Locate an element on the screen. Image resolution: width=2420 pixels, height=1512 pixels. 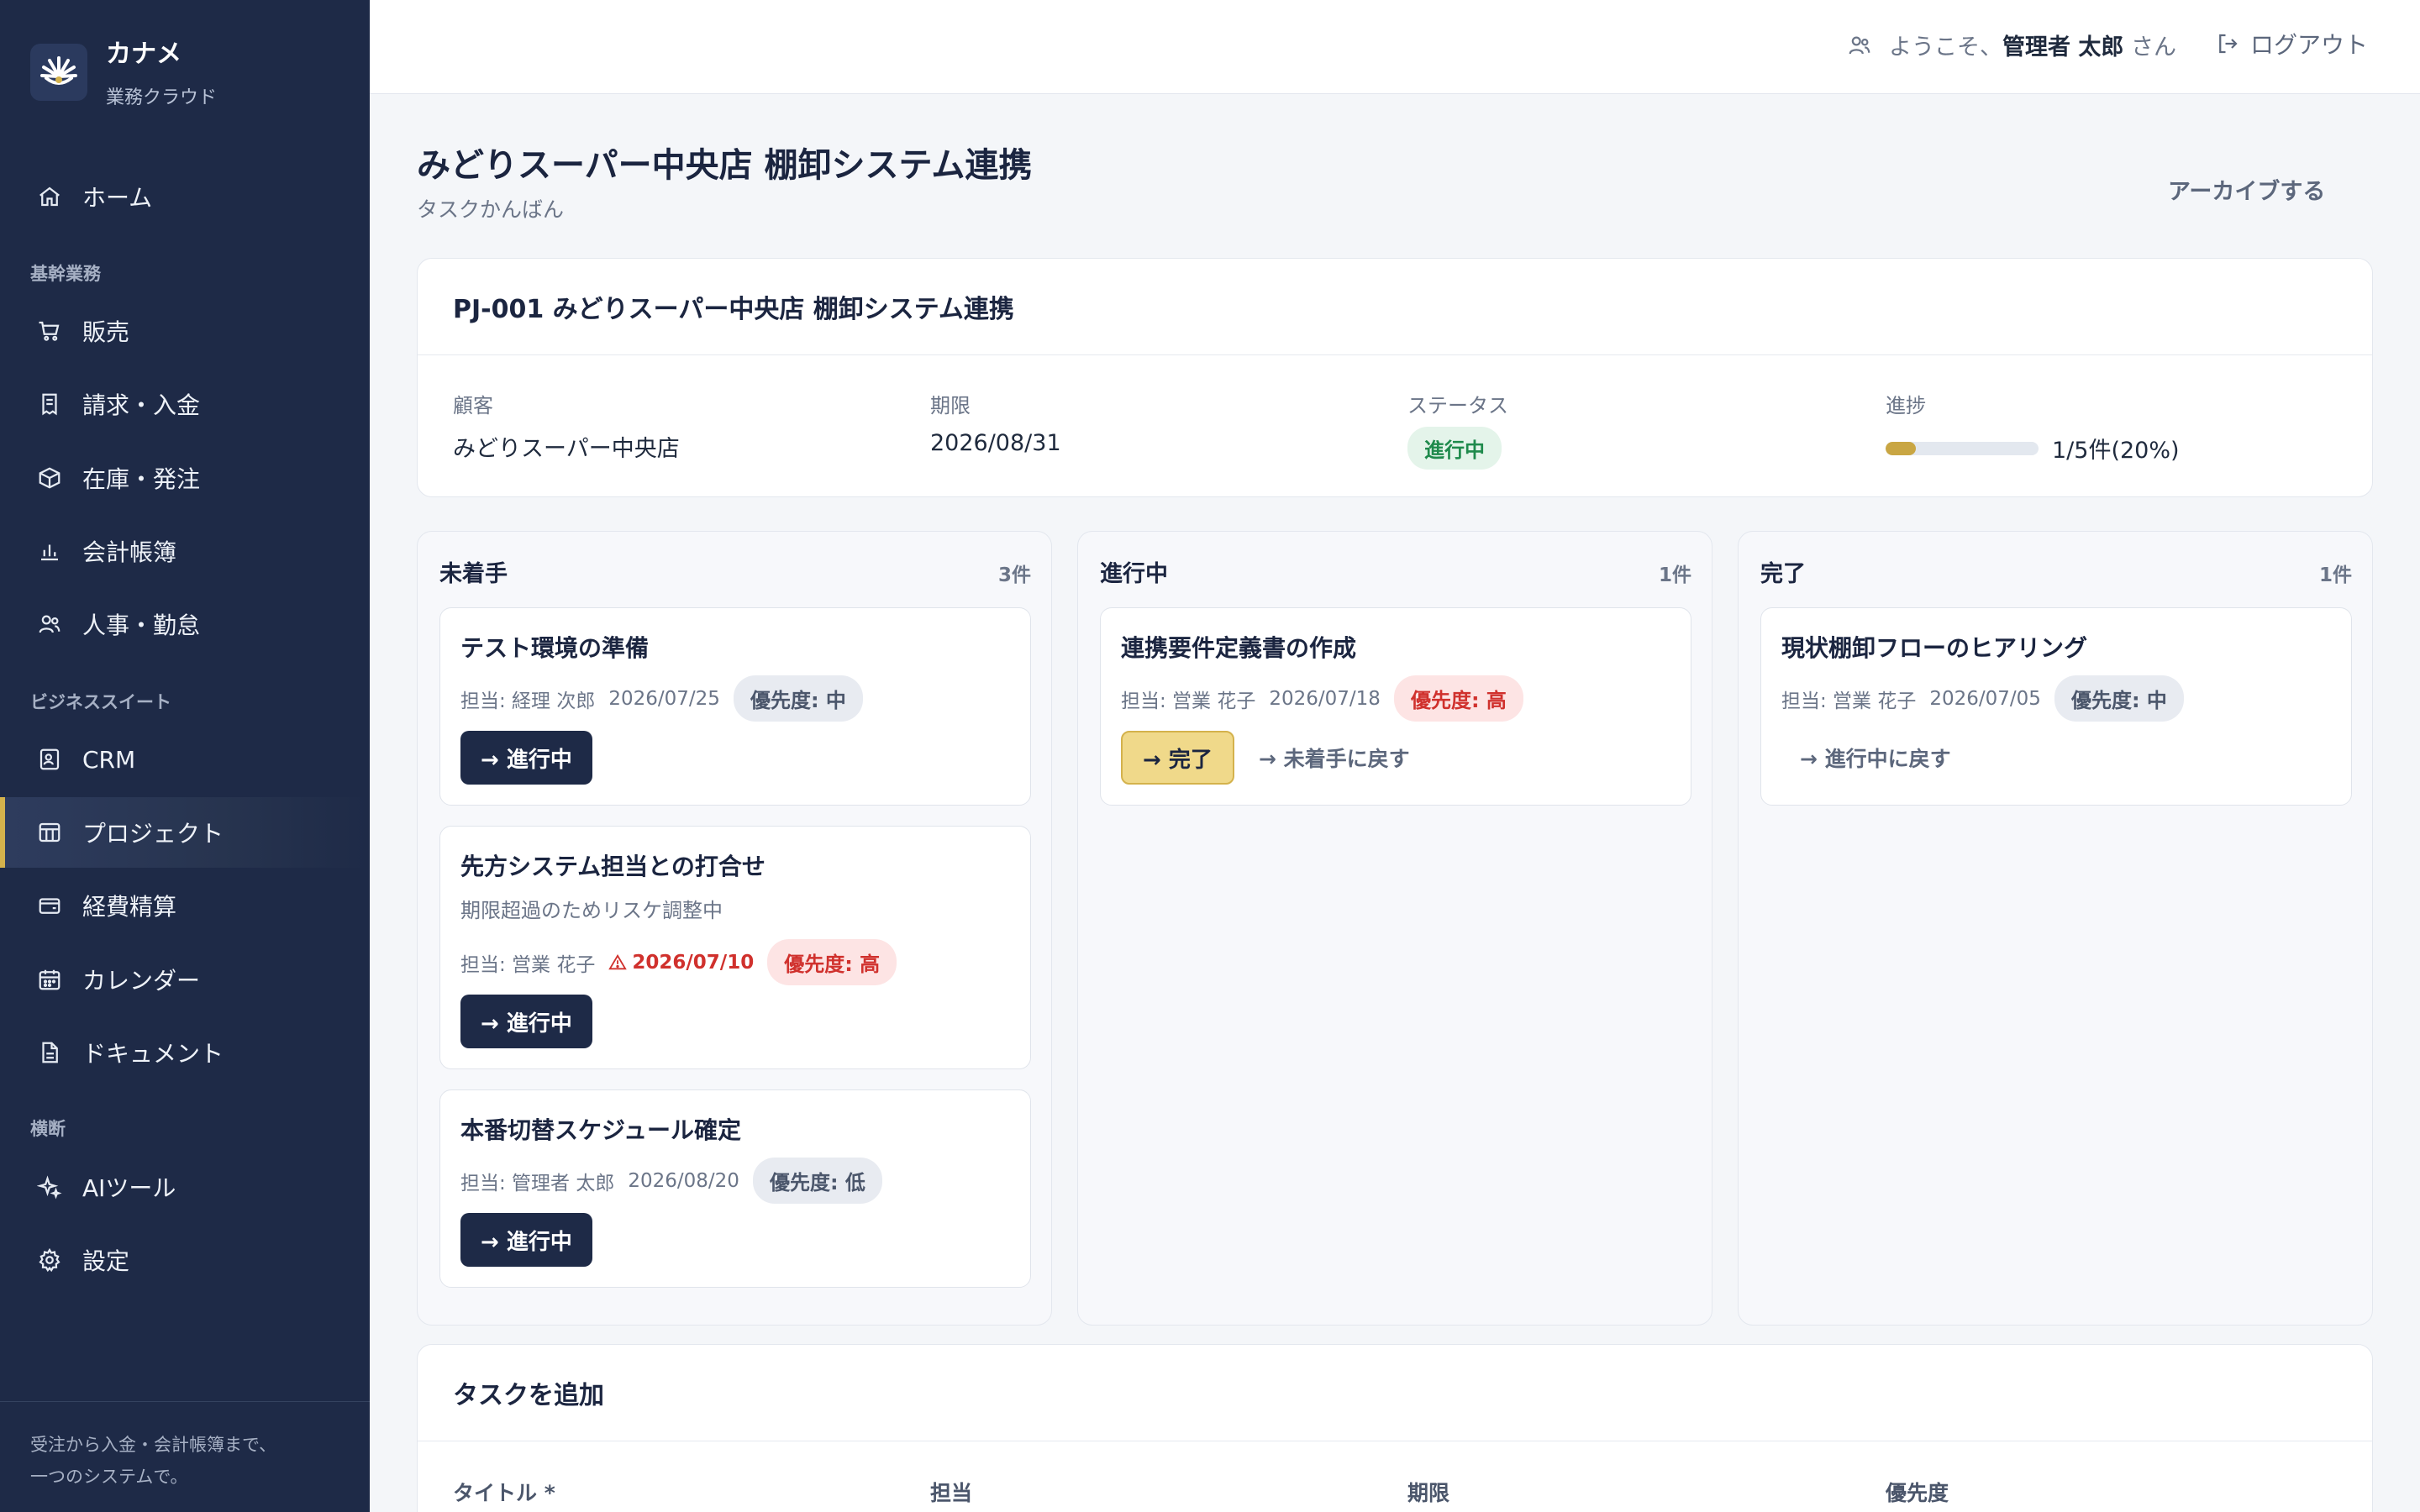
sidebar-item-label: プロジェクト is located at coordinates (153, 834).